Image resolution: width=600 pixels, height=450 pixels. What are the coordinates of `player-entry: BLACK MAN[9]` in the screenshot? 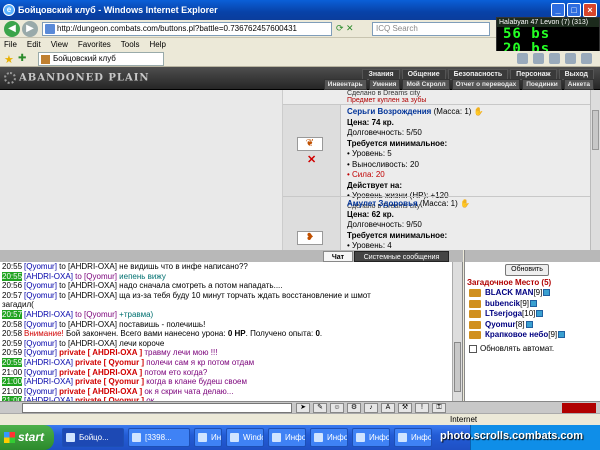 It's located at (533, 293).